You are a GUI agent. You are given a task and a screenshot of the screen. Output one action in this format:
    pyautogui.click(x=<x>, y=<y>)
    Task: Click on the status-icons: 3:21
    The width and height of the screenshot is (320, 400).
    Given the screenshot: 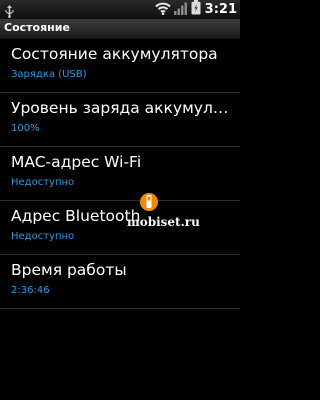 What is the action you would take?
    pyautogui.click(x=195, y=9)
    